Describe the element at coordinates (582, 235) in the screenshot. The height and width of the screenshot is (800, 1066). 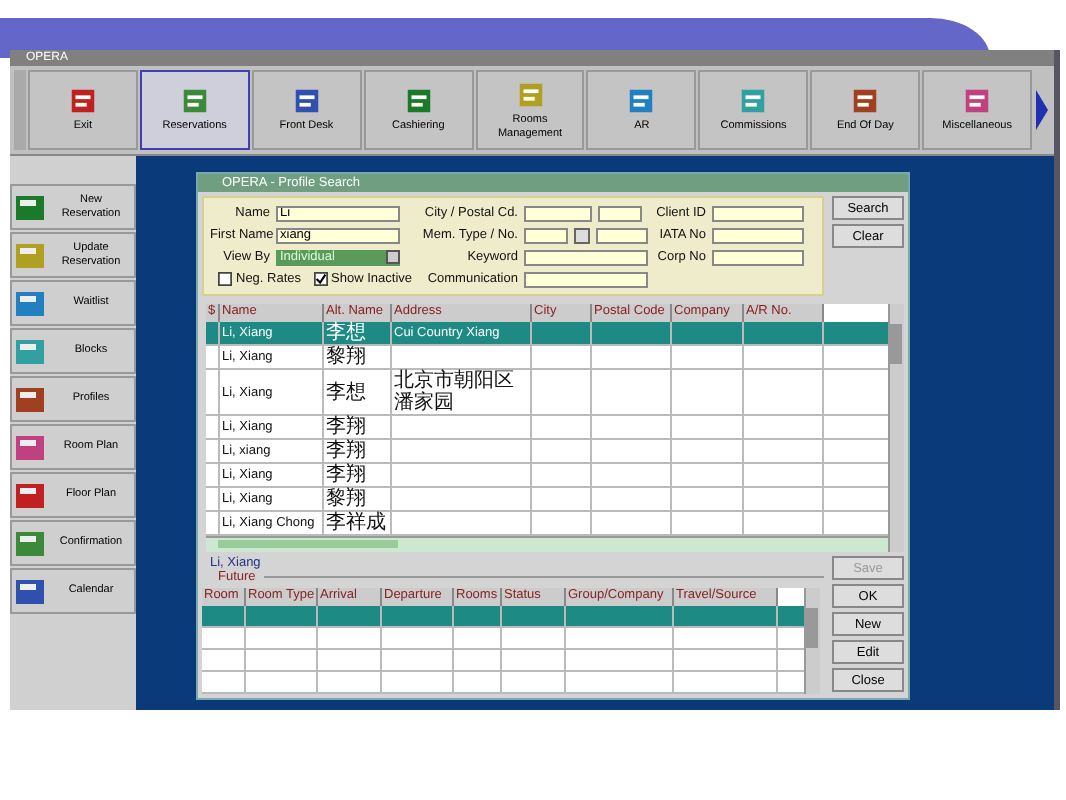
I see `lookup-button` at that location.